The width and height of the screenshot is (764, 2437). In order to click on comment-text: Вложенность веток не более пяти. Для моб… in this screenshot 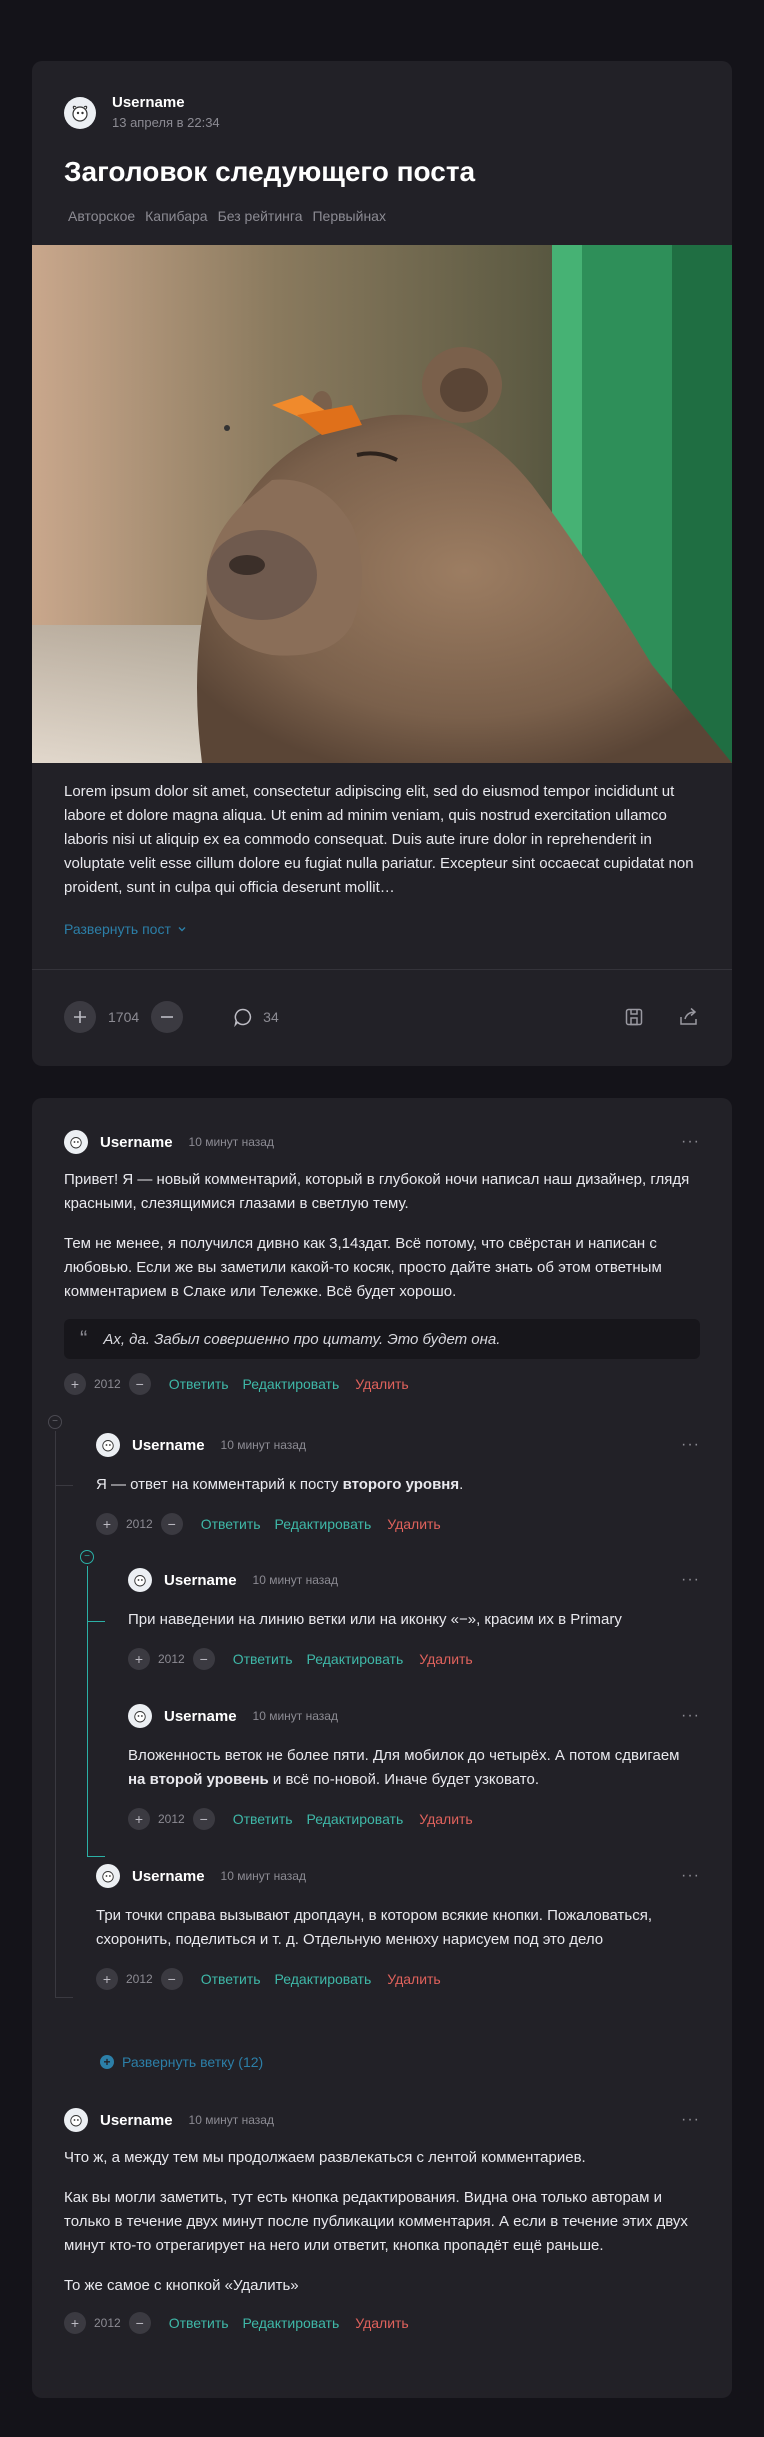, I will do `click(414, 1768)`.